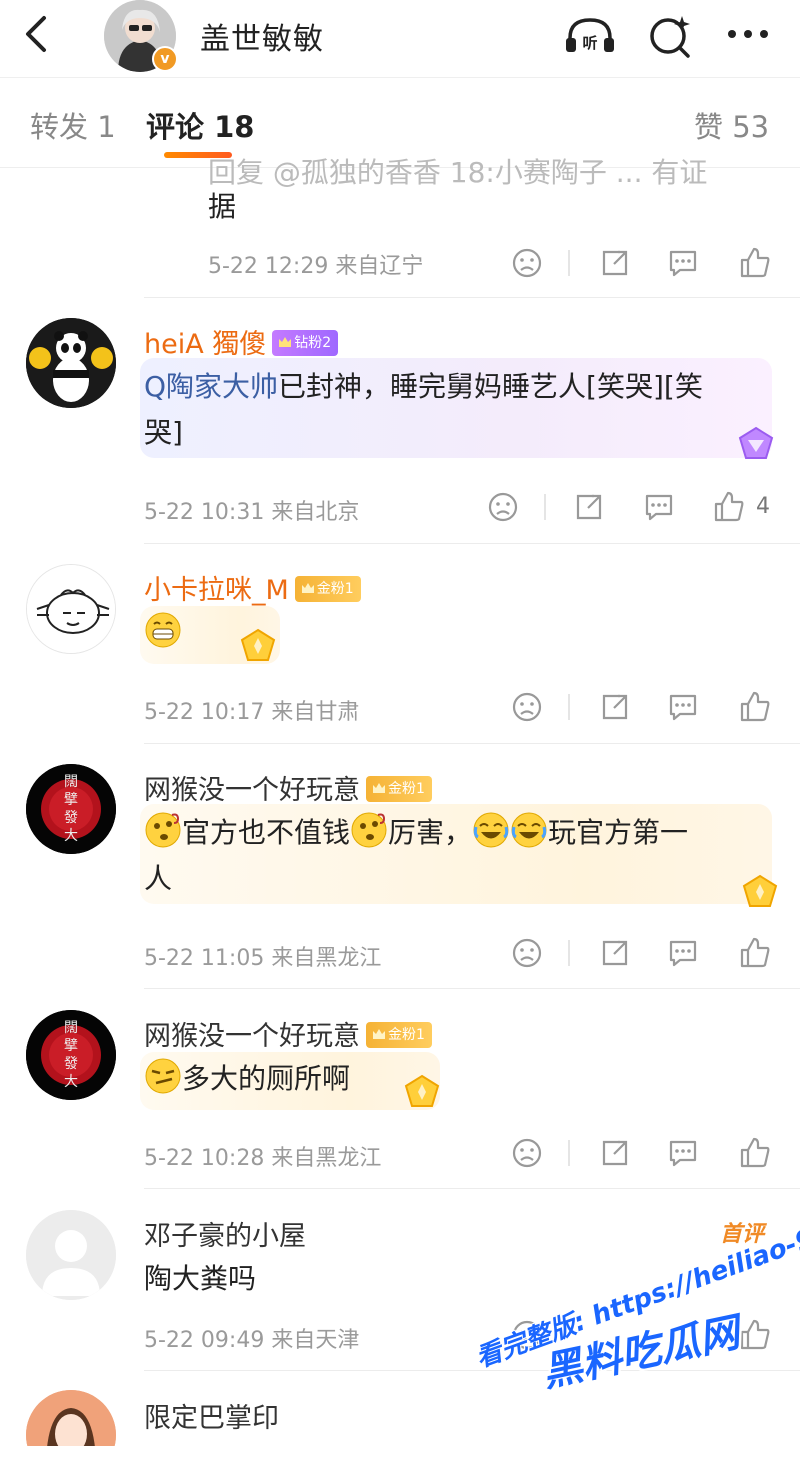 Image resolution: width=800 pixels, height=1476 pixels. I want to click on tab-likes: 赞 53, so click(731, 125).